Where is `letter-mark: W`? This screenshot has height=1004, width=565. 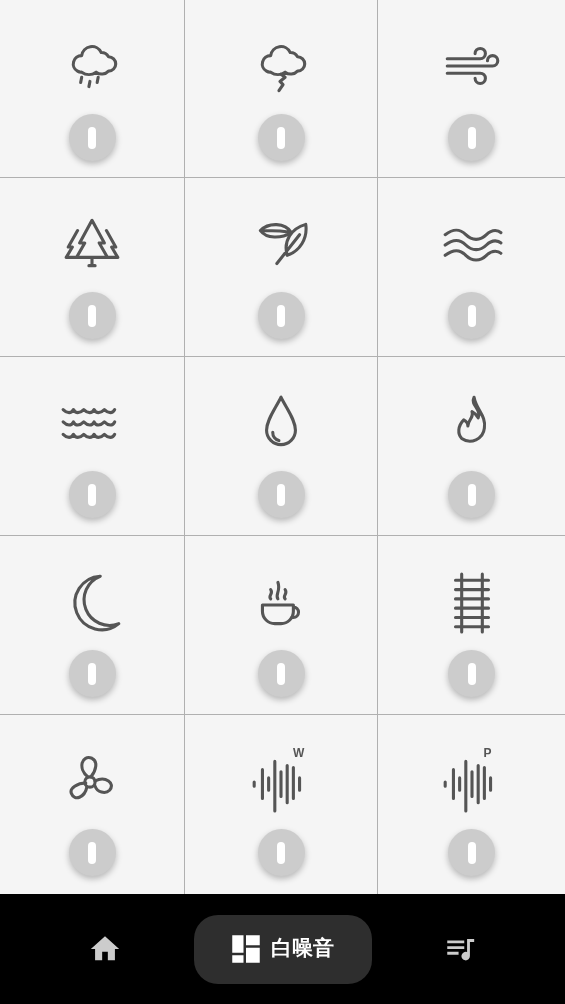 letter-mark: W is located at coordinates (299, 753).